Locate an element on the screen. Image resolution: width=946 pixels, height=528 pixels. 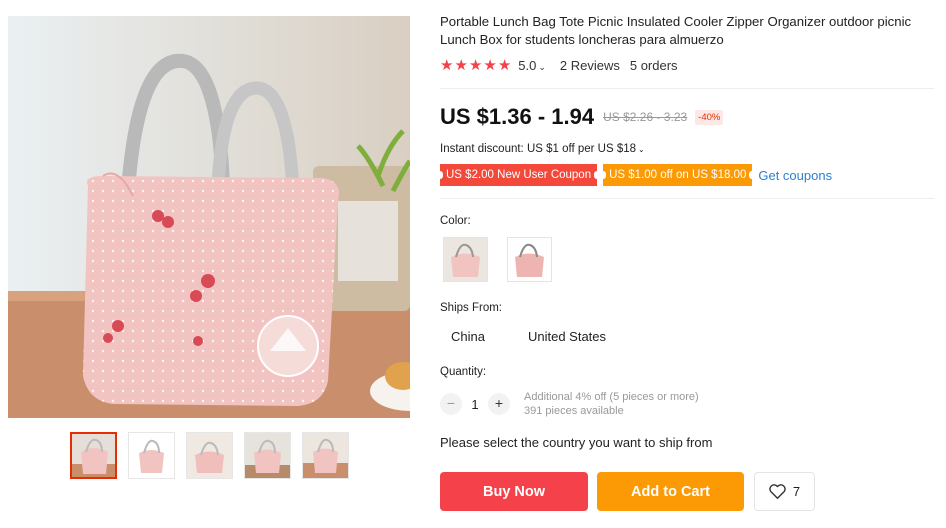
new-user-coupon: US $2.00 New User Coupon is located at coordinates (518, 175).